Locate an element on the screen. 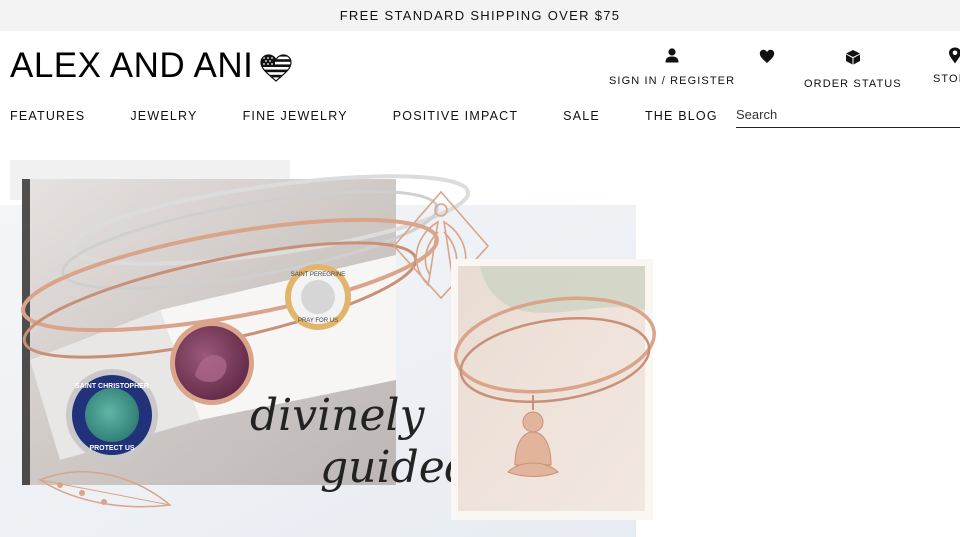 The width and height of the screenshot is (960, 537). medal-1-text: SAINT CHRISTOPHER is located at coordinates (112, 386).